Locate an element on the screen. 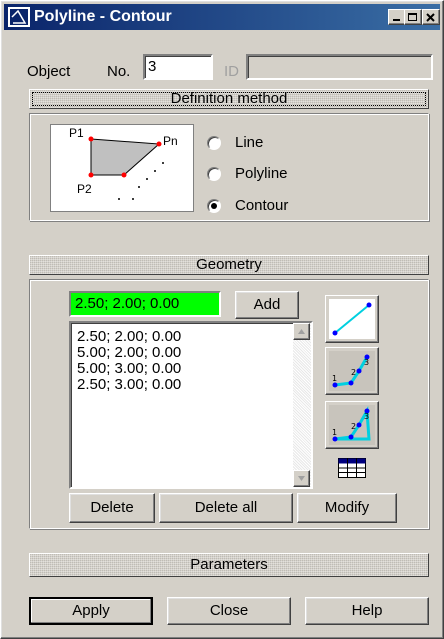 This screenshot has width=444, height=639. minimize-icon is located at coordinates (396, 20).